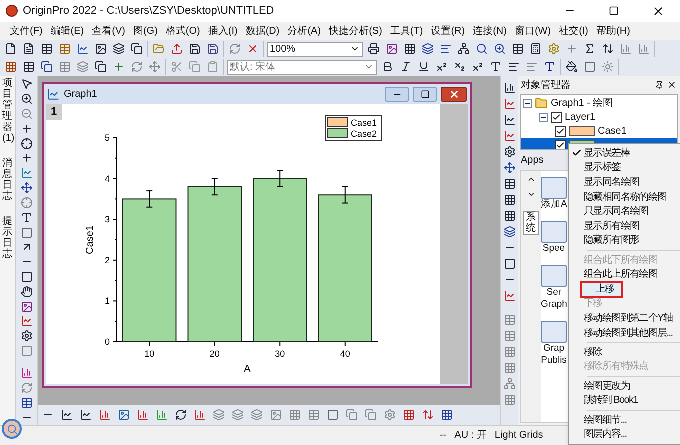 The image size is (680, 445). I want to click on menu-item: 隐藏相同名称的绘图, so click(624, 197).